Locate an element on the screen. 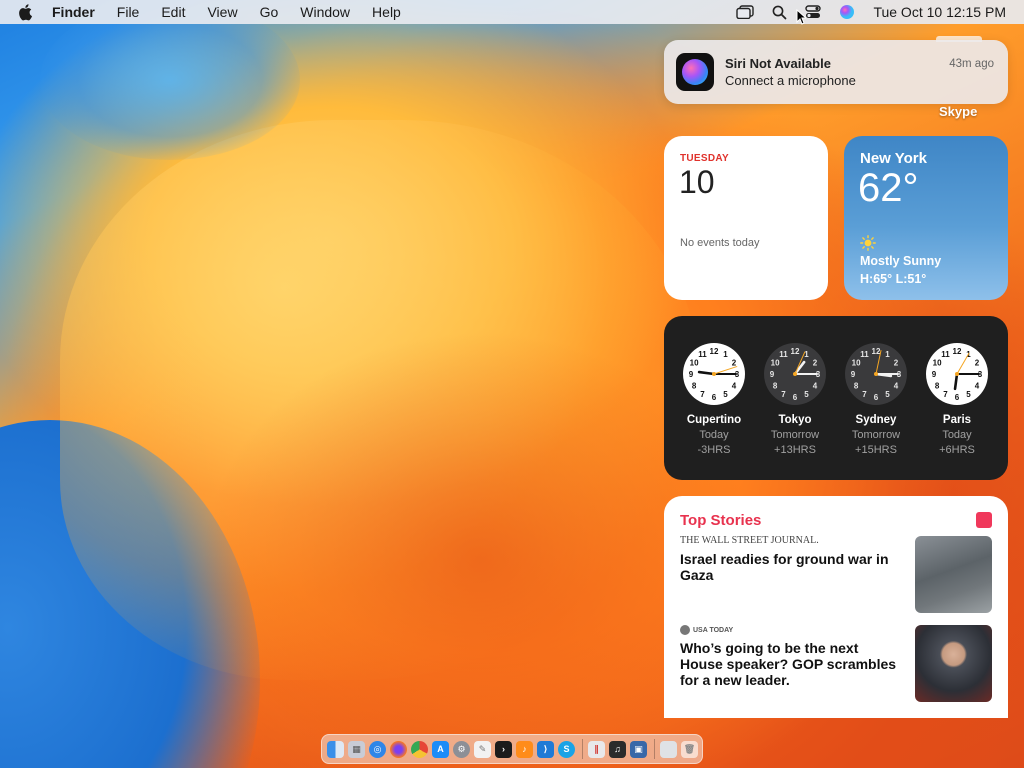 The image size is (1024, 768). weather-widget: New York 62° Mostly Sunny H:65° L:51° is located at coordinates (926, 218).